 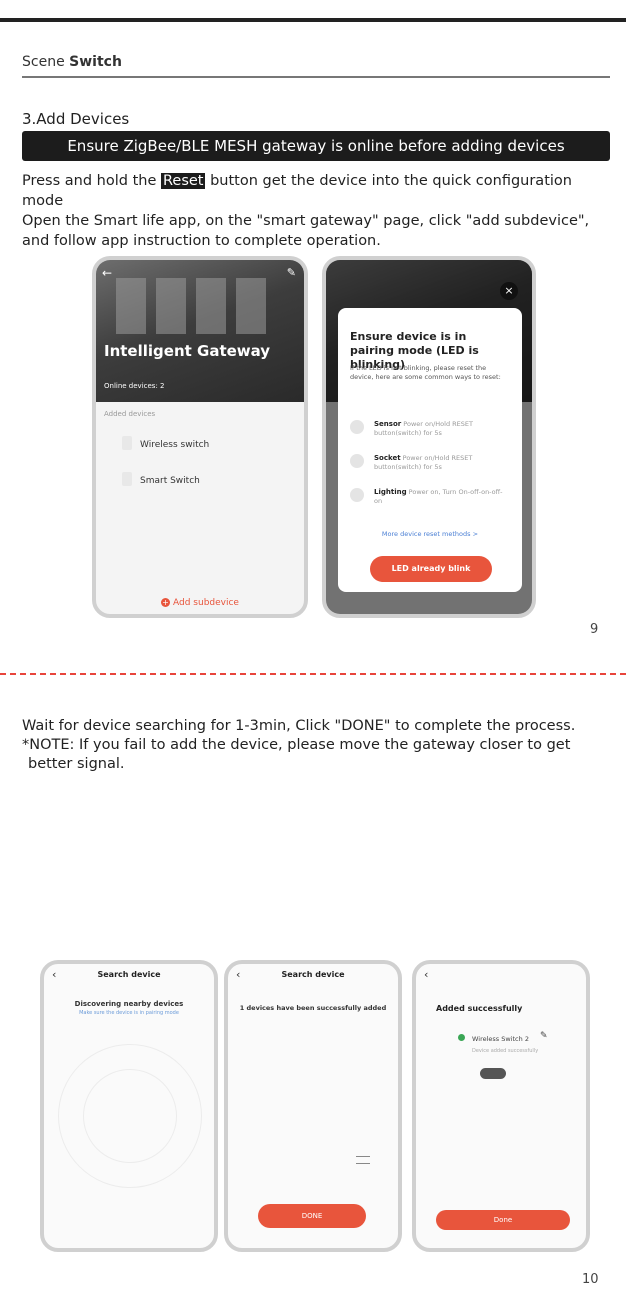 What do you see at coordinates (313, 20) in the screenshot?
I see `top-rule` at bounding box center [313, 20].